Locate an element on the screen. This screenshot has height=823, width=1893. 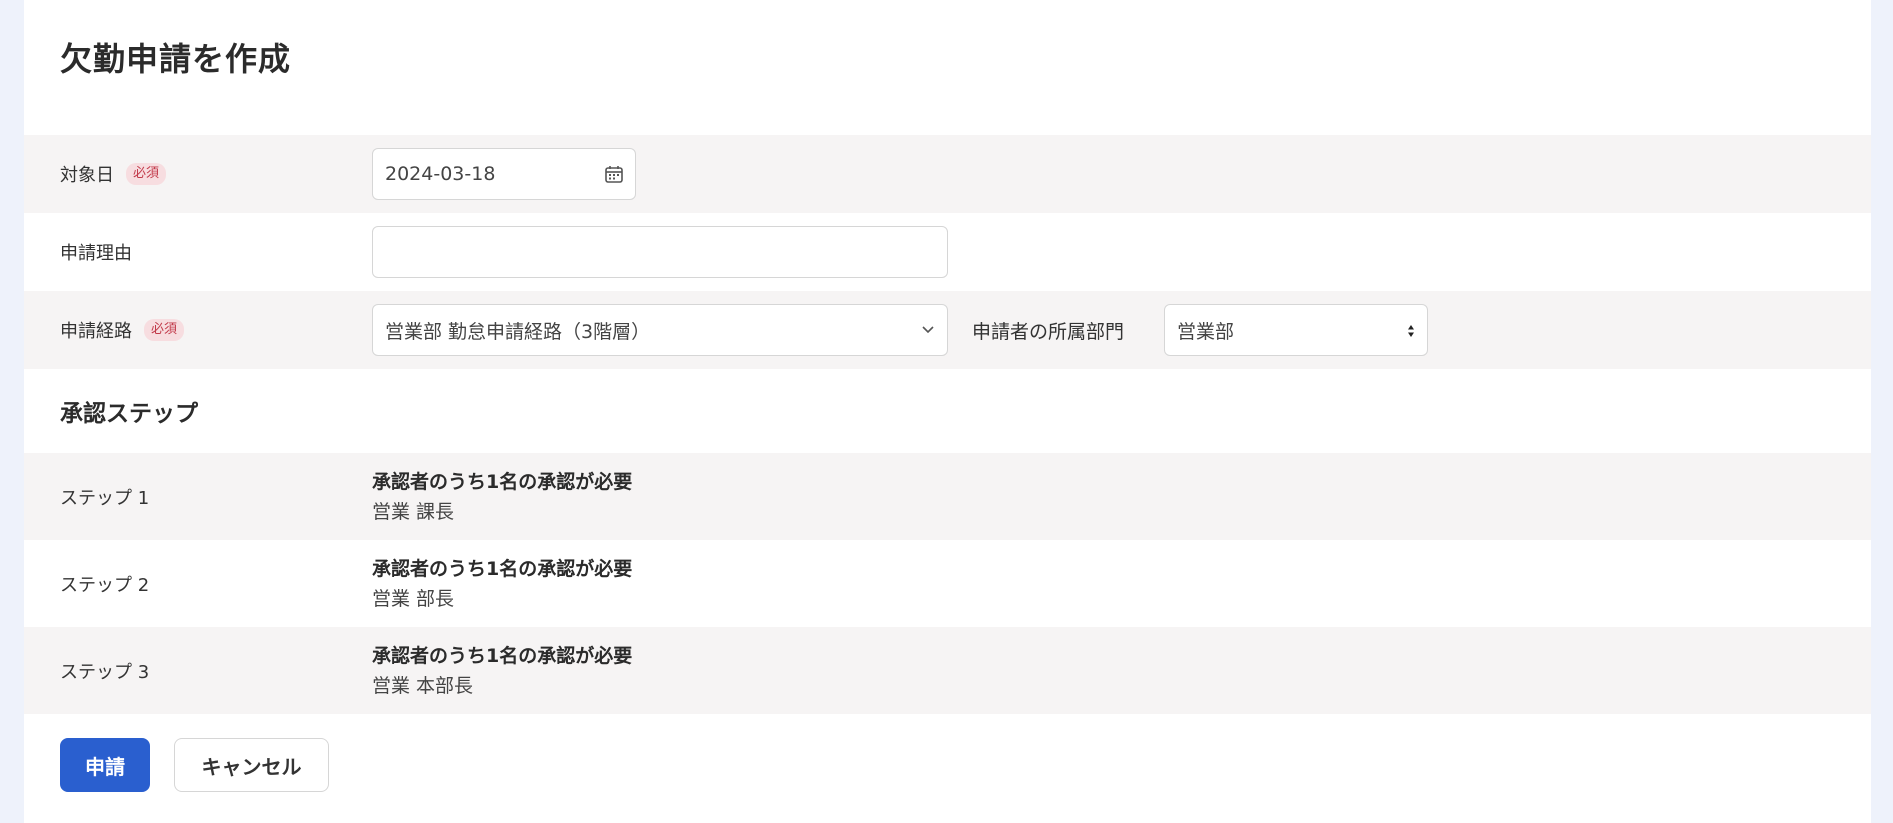
reason-label: 申請理由 is located at coordinates (96, 253).